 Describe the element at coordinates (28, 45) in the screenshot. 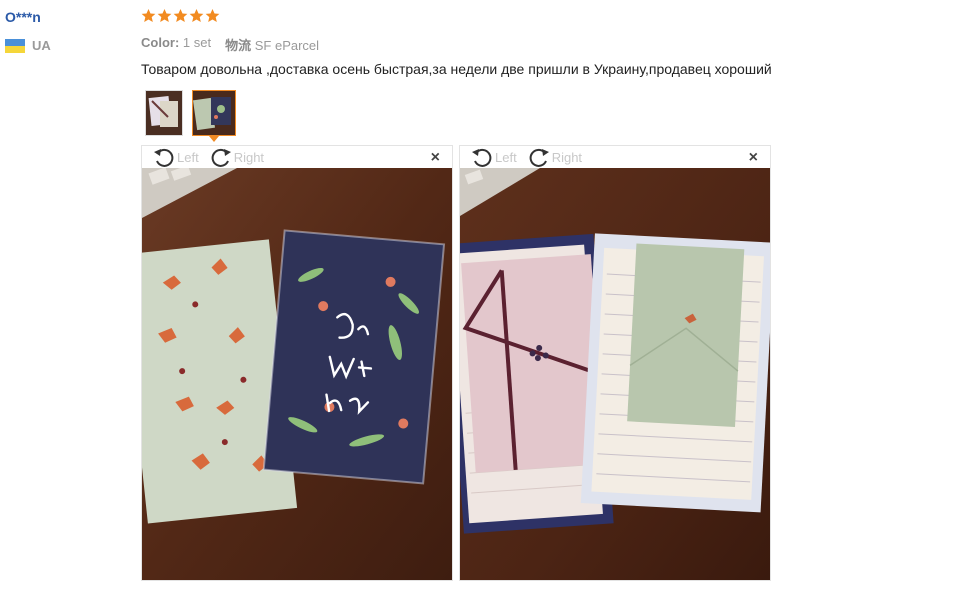

I see `reviewer-country: UA` at that location.